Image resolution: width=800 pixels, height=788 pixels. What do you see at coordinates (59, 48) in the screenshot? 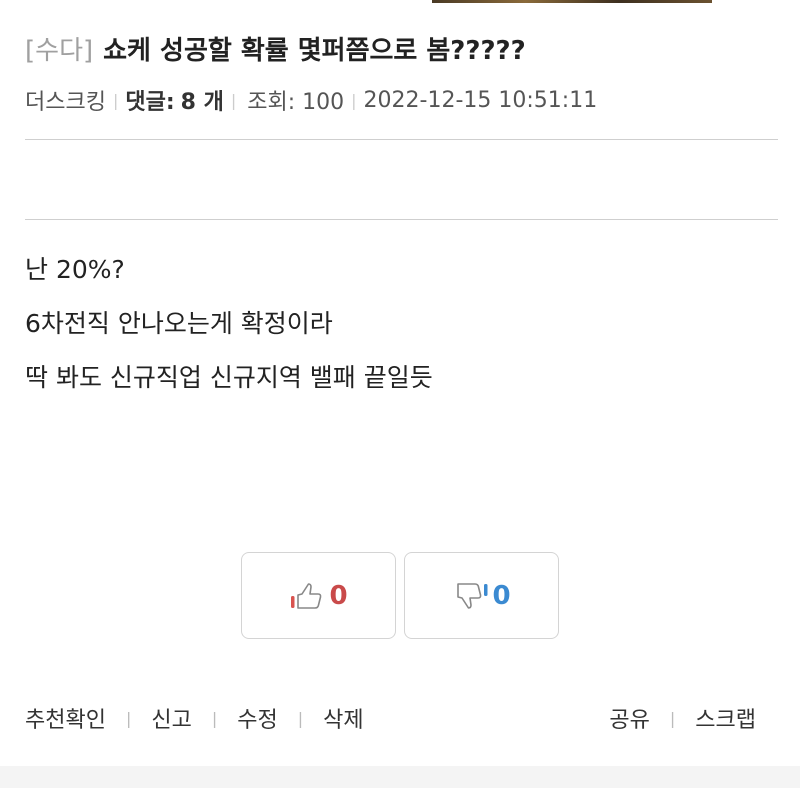
I see `post-category: [수다]` at bounding box center [59, 48].